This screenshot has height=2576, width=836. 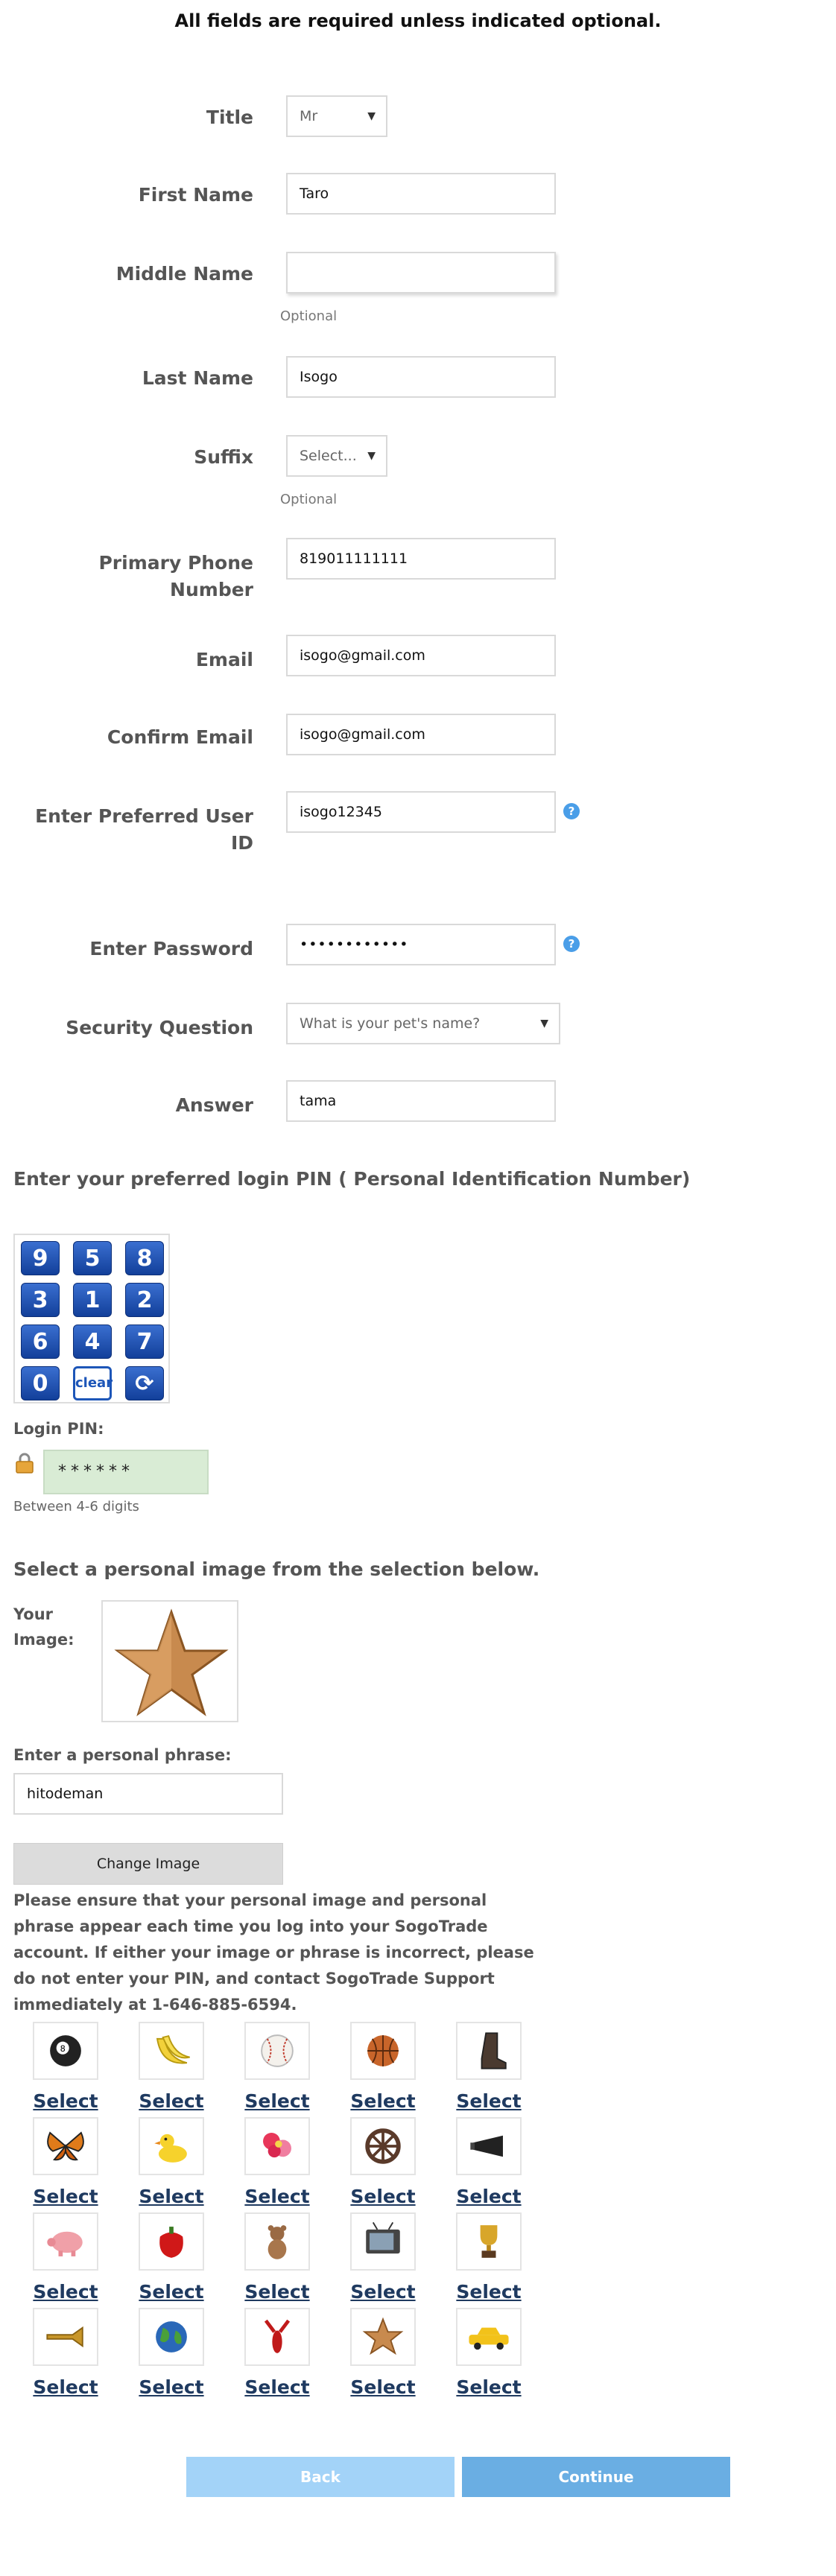 What do you see at coordinates (596, 2477) in the screenshot?
I see `continue-button: Continue` at bounding box center [596, 2477].